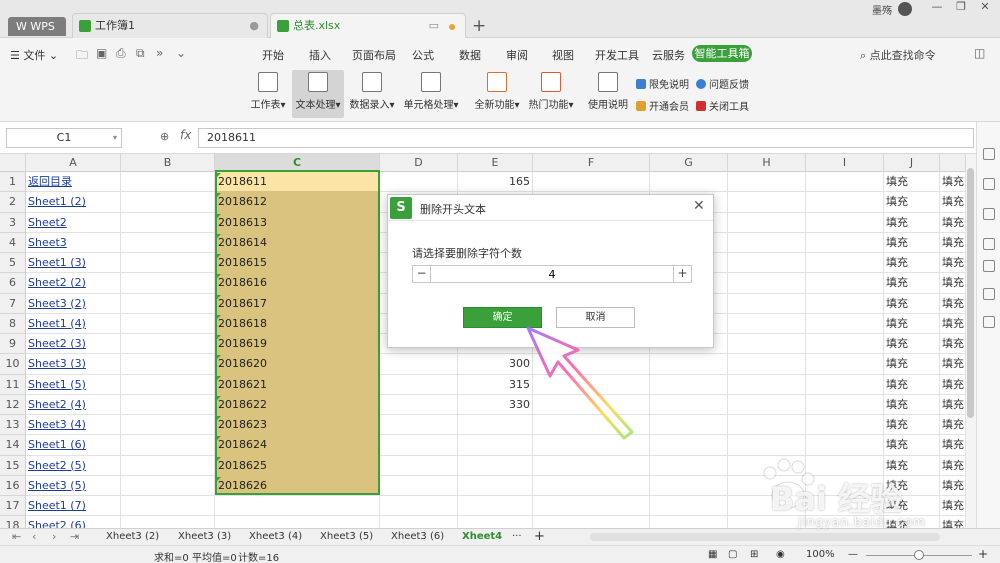 This screenshot has height=563, width=1000. What do you see at coordinates (780, 554) in the screenshot?
I see `eye-protect-icon: ◉` at bounding box center [780, 554].